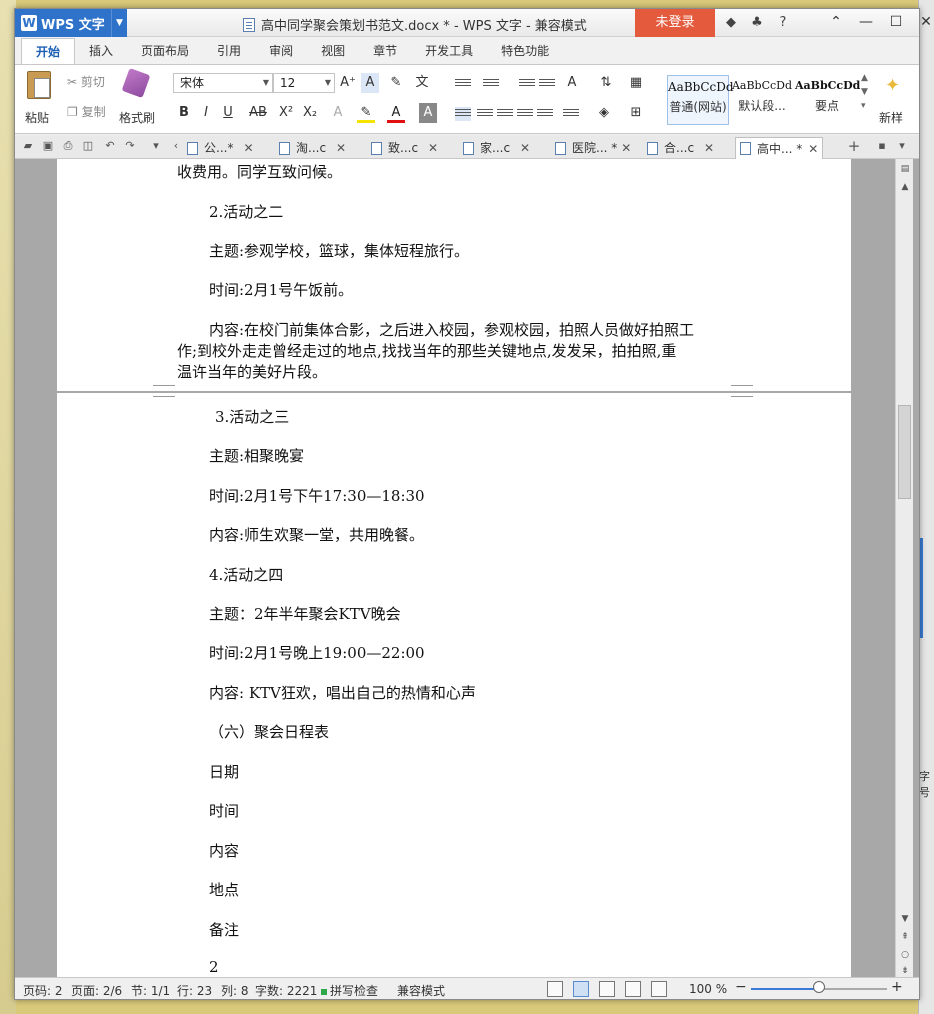 The image size is (934, 1014). Describe the element at coordinates (86, 81) in the screenshot. I see `cut-button: ✂ 剪切` at that location.